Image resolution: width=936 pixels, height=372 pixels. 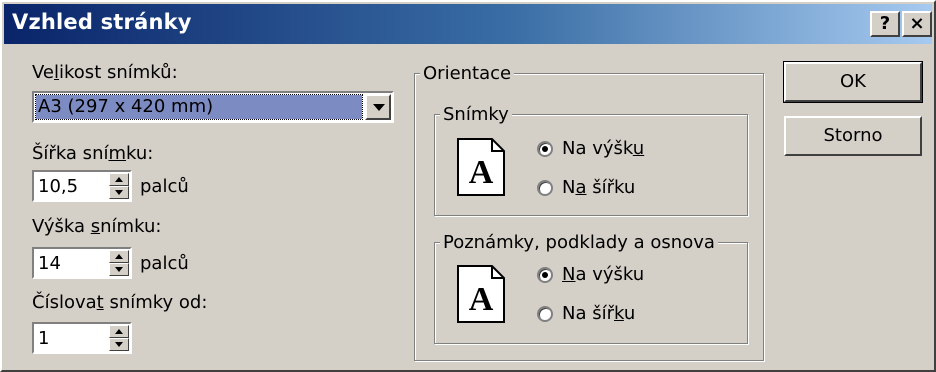 What do you see at coordinates (545, 275) in the screenshot?
I see `notes-portrait-radio` at bounding box center [545, 275].